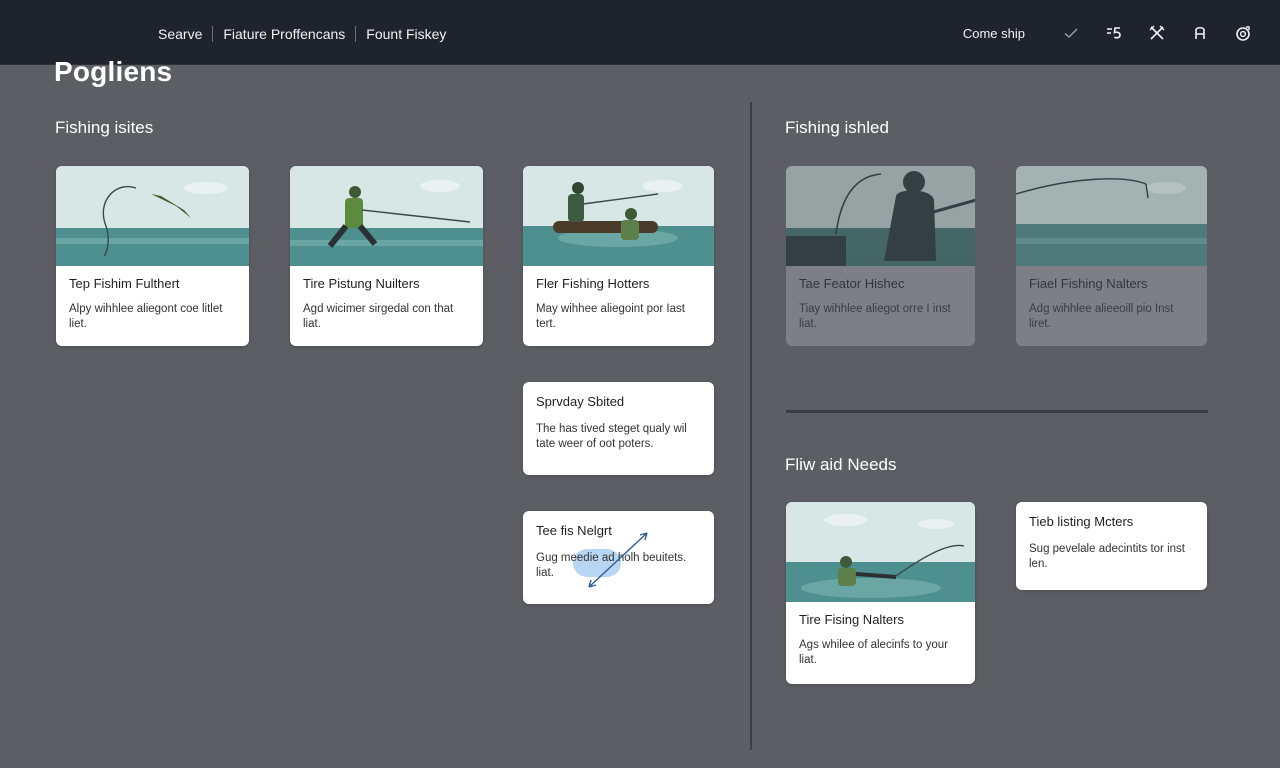 The image size is (1280, 768). What do you see at coordinates (994, 33) in the screenshot?
I see `come-ship-link: Come ship` at bounding box center [994, 33].